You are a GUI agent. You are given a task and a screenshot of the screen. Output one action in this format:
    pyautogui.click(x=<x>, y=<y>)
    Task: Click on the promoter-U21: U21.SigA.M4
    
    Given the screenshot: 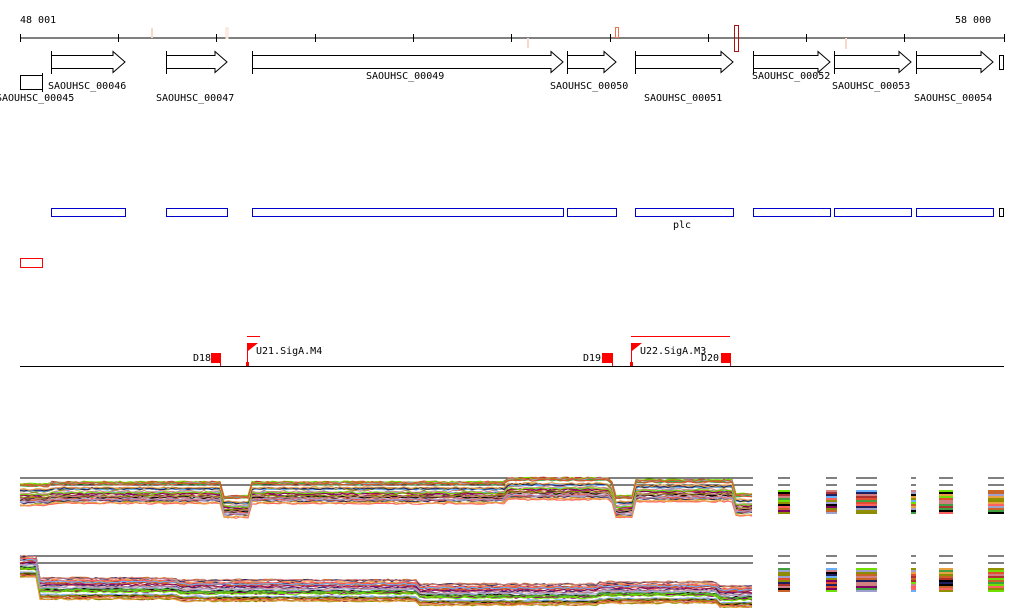 What is the action you would take?
    pyautogui.click(x=284, y=354)
    